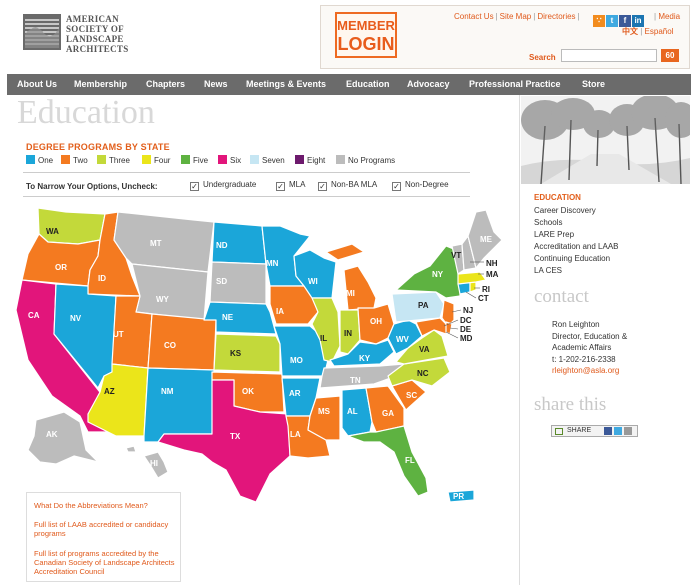  I want to click on nav-meetings-events: Meetings & Events, so click(286, 84).